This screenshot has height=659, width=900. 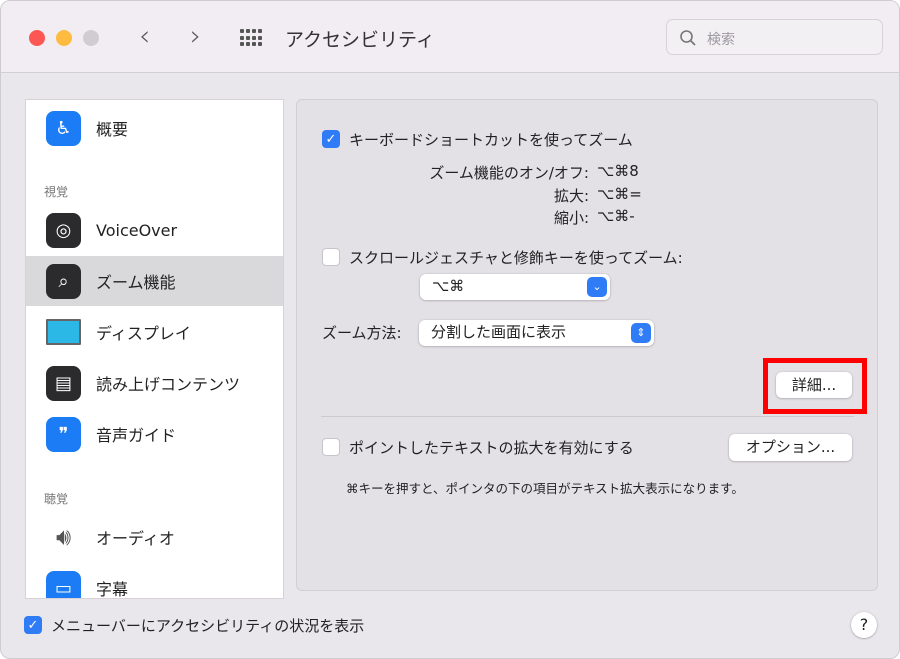 I want to click on keyboard-shortcut-label: キーボードショートカットを使ってズーム, so click(x=491, y=140).